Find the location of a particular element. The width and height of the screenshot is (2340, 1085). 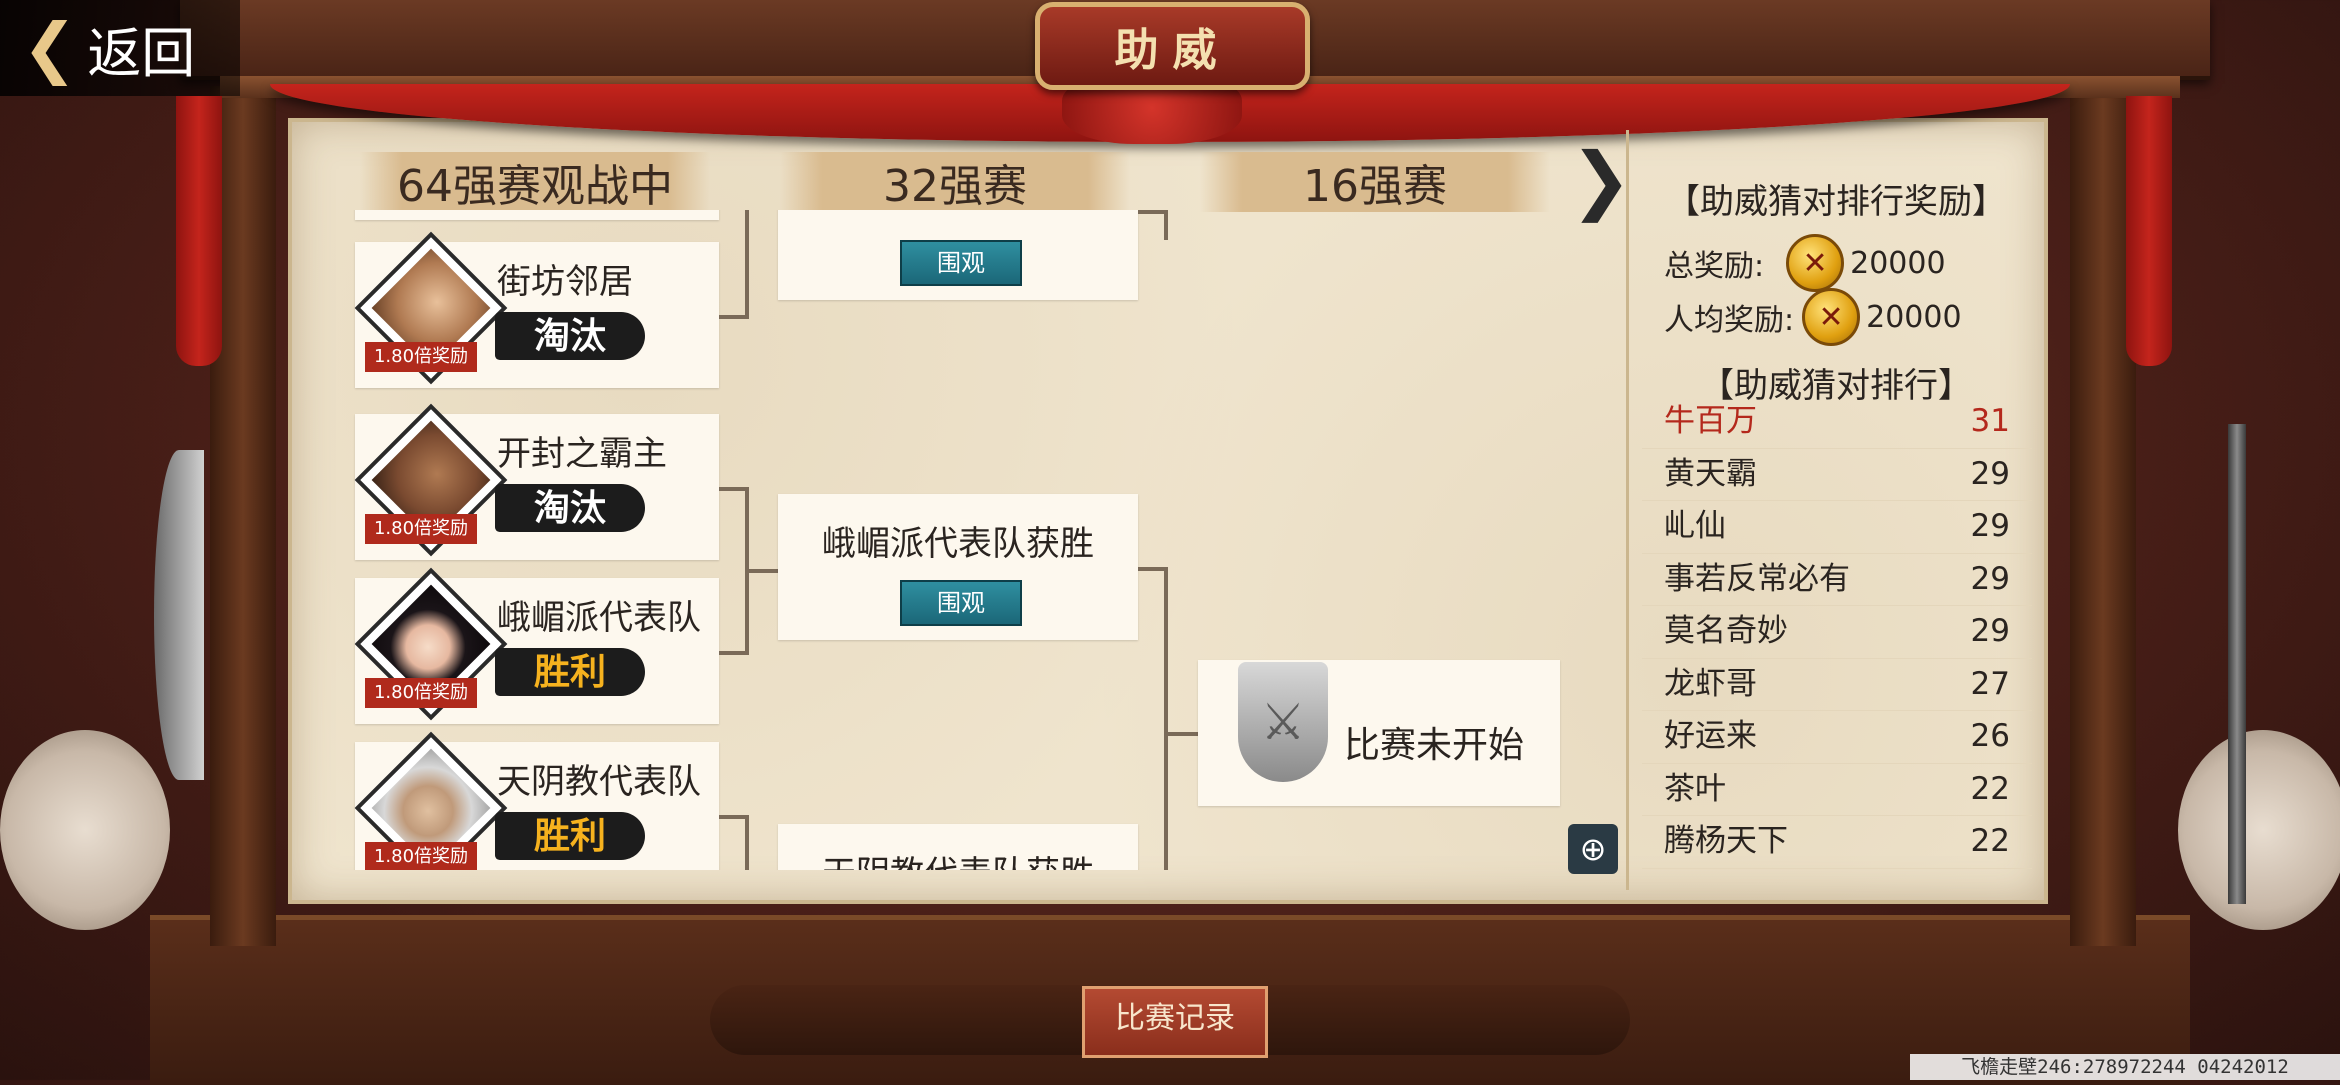

drum-left-decoration is located at coordinates (85, 830).